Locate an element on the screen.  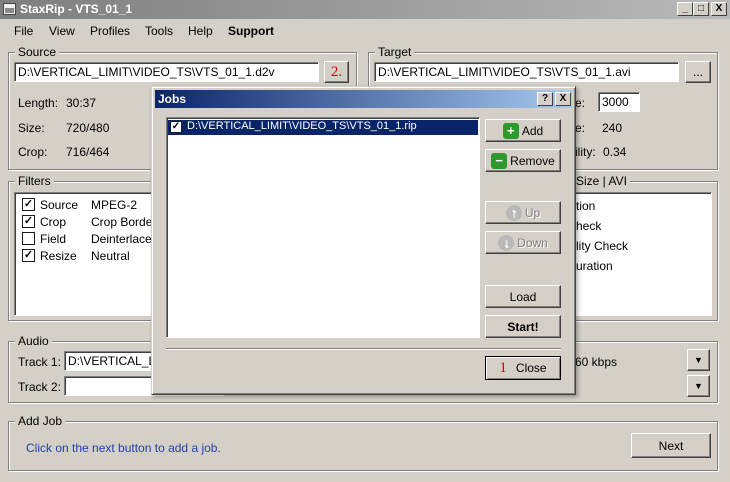
jobs-dialog-title: Jobs is located at coordinates (172, 99).